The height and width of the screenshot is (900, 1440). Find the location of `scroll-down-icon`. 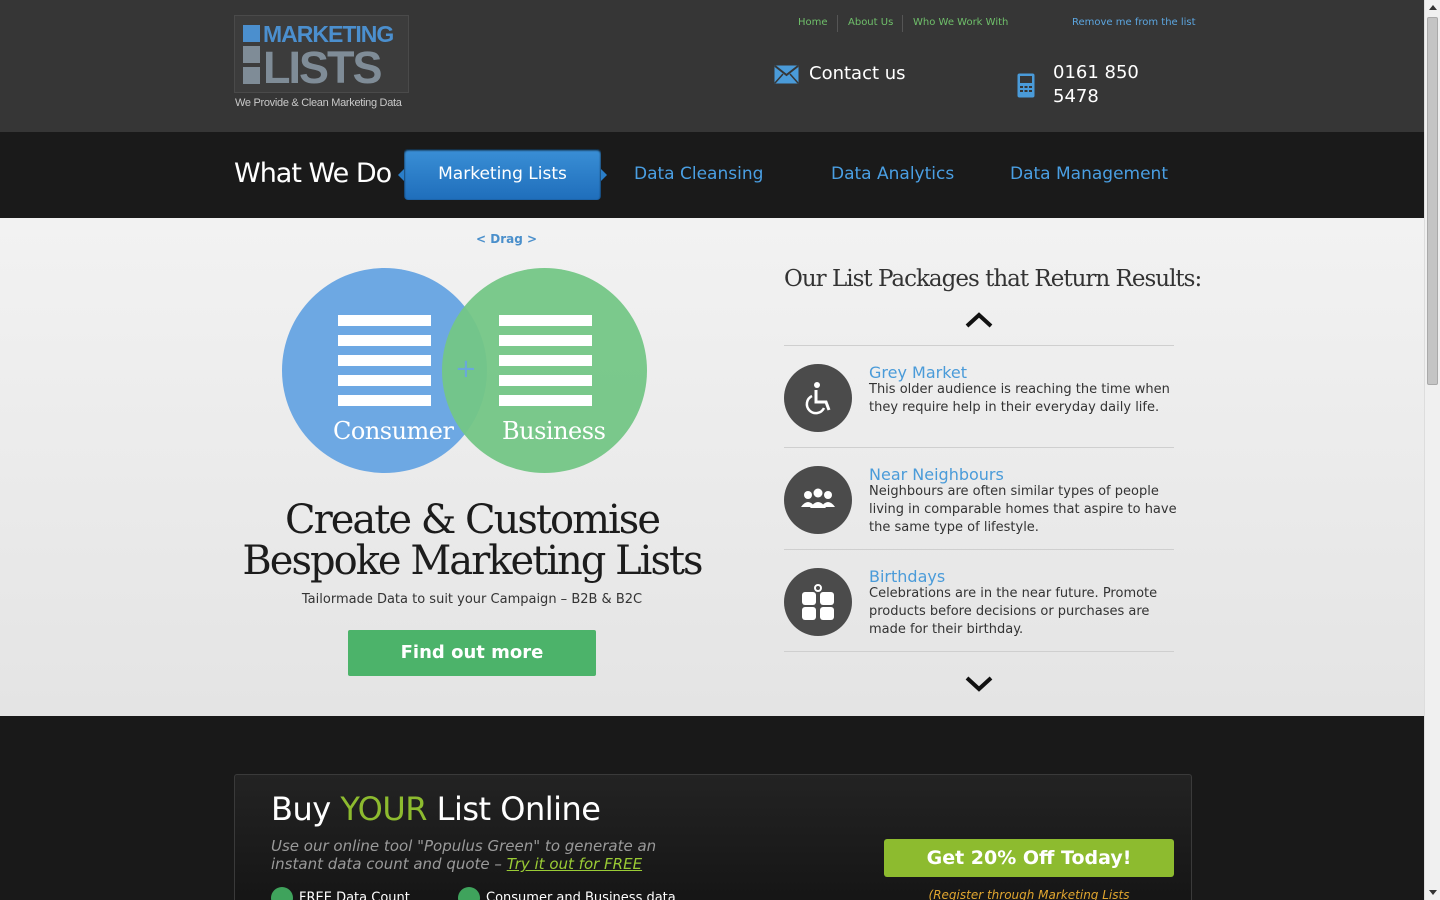

scroll-down-icon is located at coordinates (1432, 892).